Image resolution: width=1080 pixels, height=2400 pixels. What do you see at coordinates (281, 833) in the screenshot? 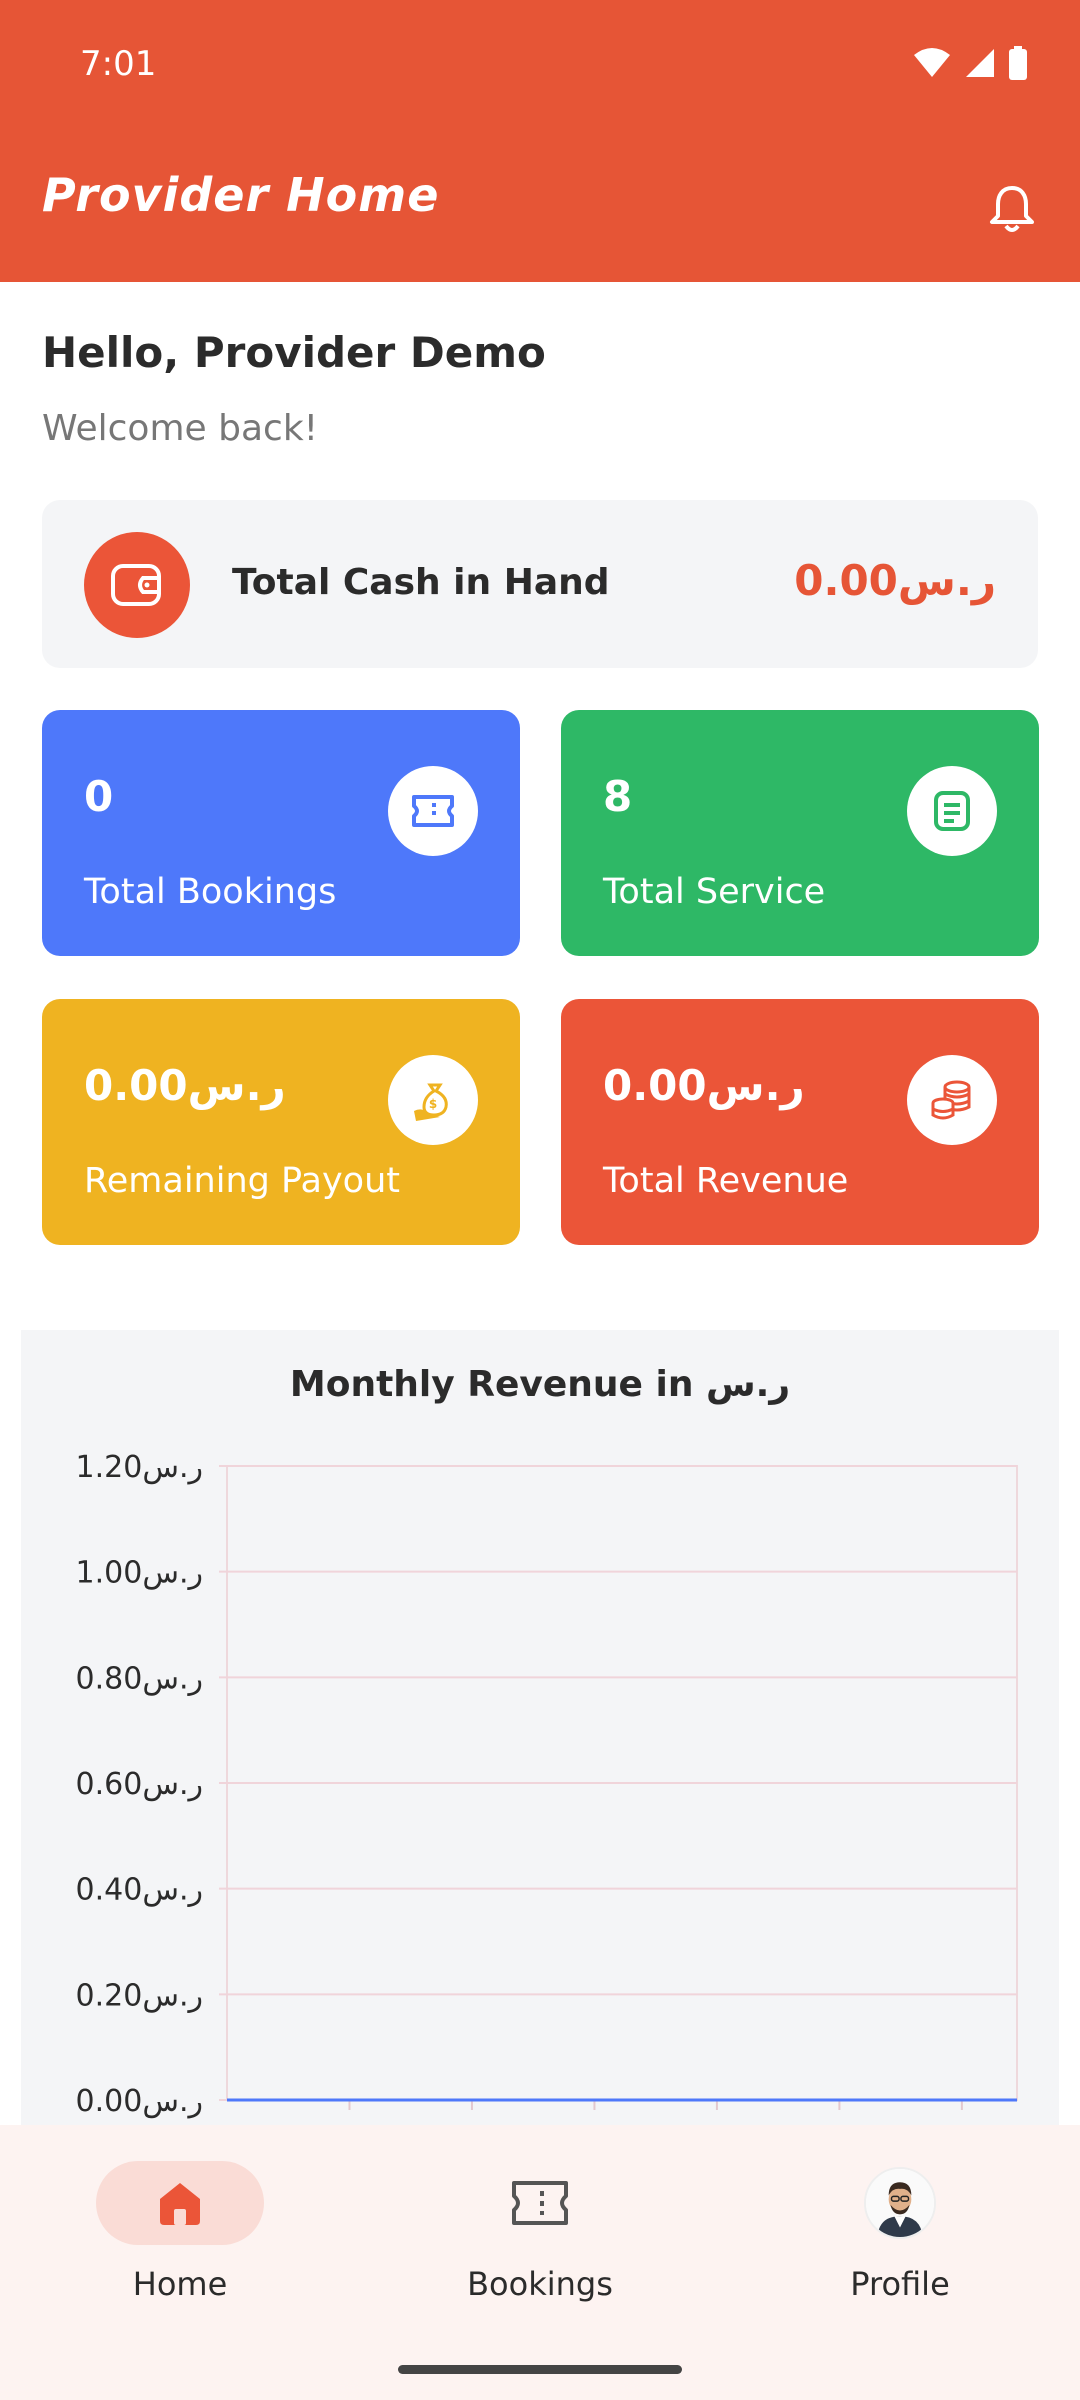
I see `total-bookings-card: 0 Total Bookings` at bounding box center [281, 833].